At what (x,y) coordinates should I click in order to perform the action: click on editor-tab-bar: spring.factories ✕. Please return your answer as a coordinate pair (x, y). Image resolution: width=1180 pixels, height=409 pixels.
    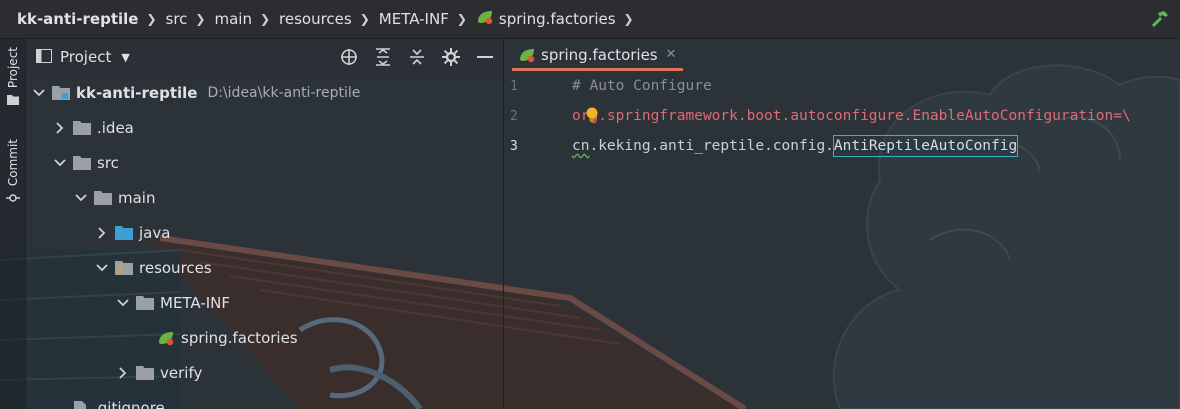
    Looking at the image, I should click on (842, 55).